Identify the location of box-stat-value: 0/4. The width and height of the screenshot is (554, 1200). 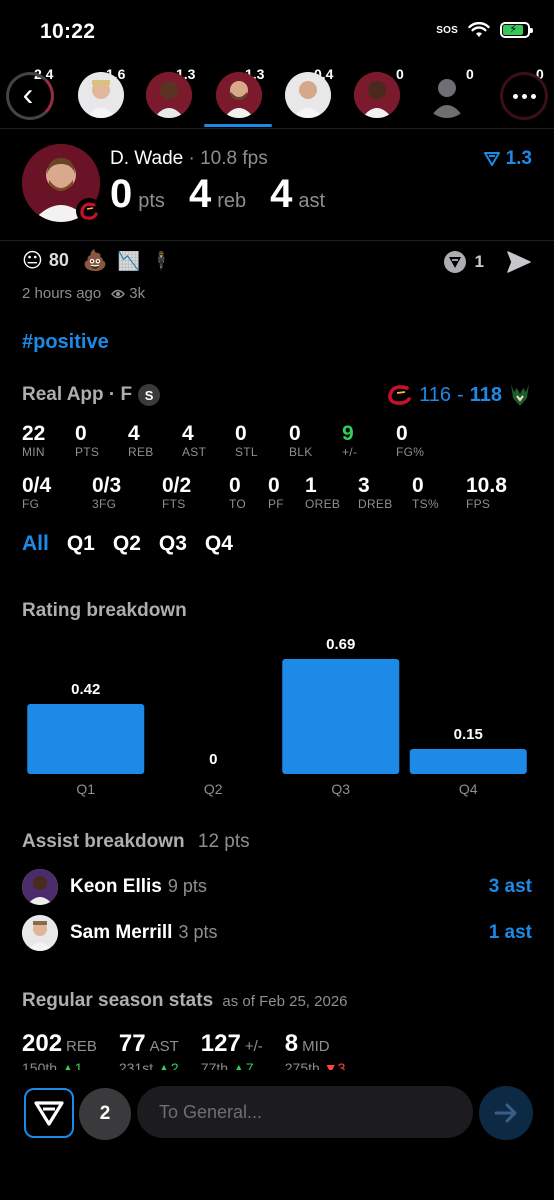
(37, 485).